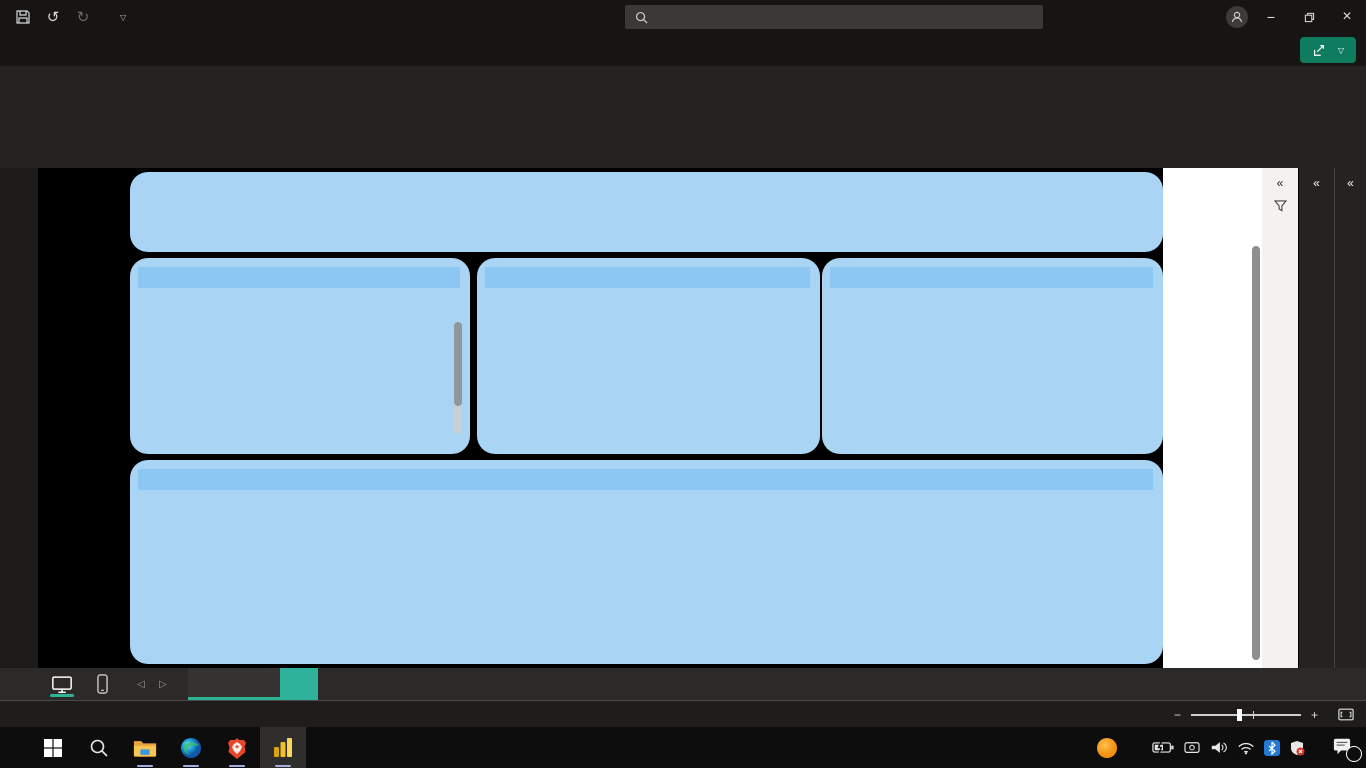 Image resolution: width=1366 pixels, height=768 pixels. Describe the element at coordinates (1318, 50) in the screenshot. I see `share-icon` at that location.